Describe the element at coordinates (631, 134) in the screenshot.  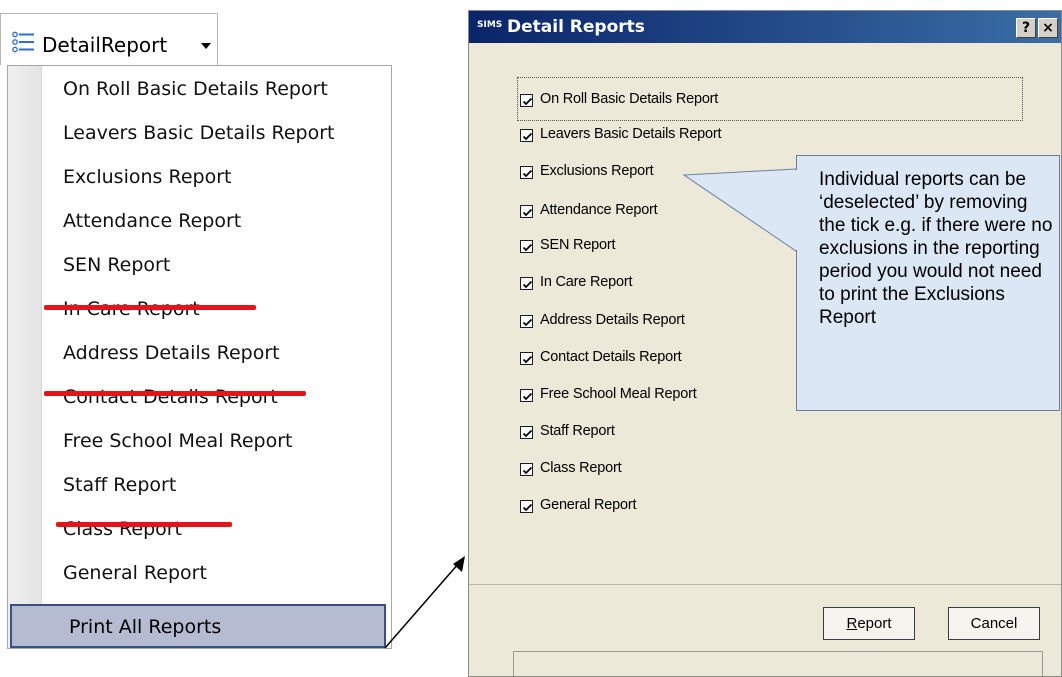
I see `checkbox-label: Leavers Basic Details Report` at that location.